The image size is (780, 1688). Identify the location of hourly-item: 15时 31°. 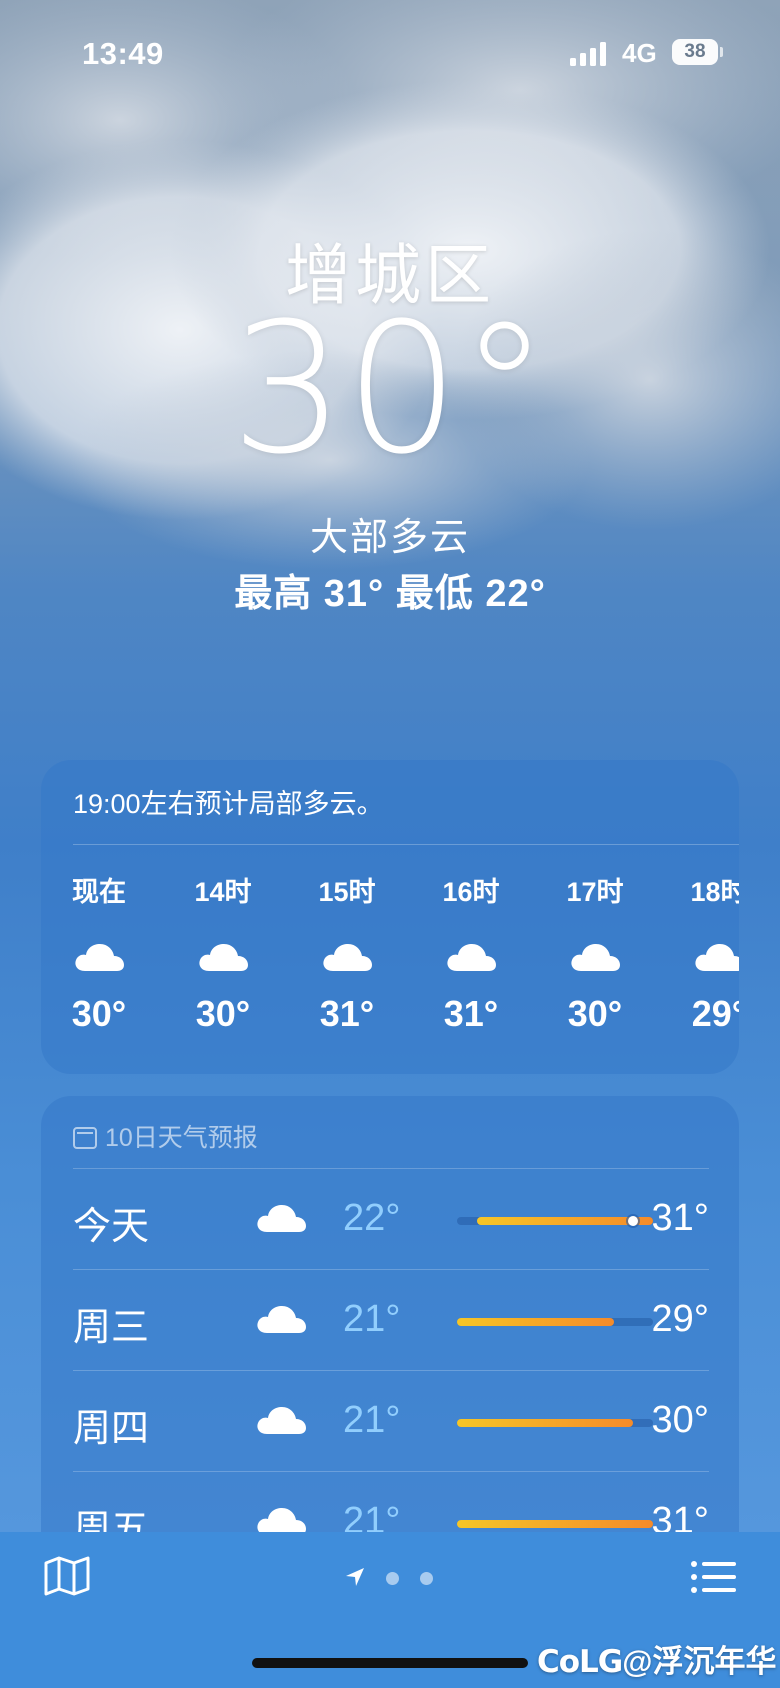
(347, 952).